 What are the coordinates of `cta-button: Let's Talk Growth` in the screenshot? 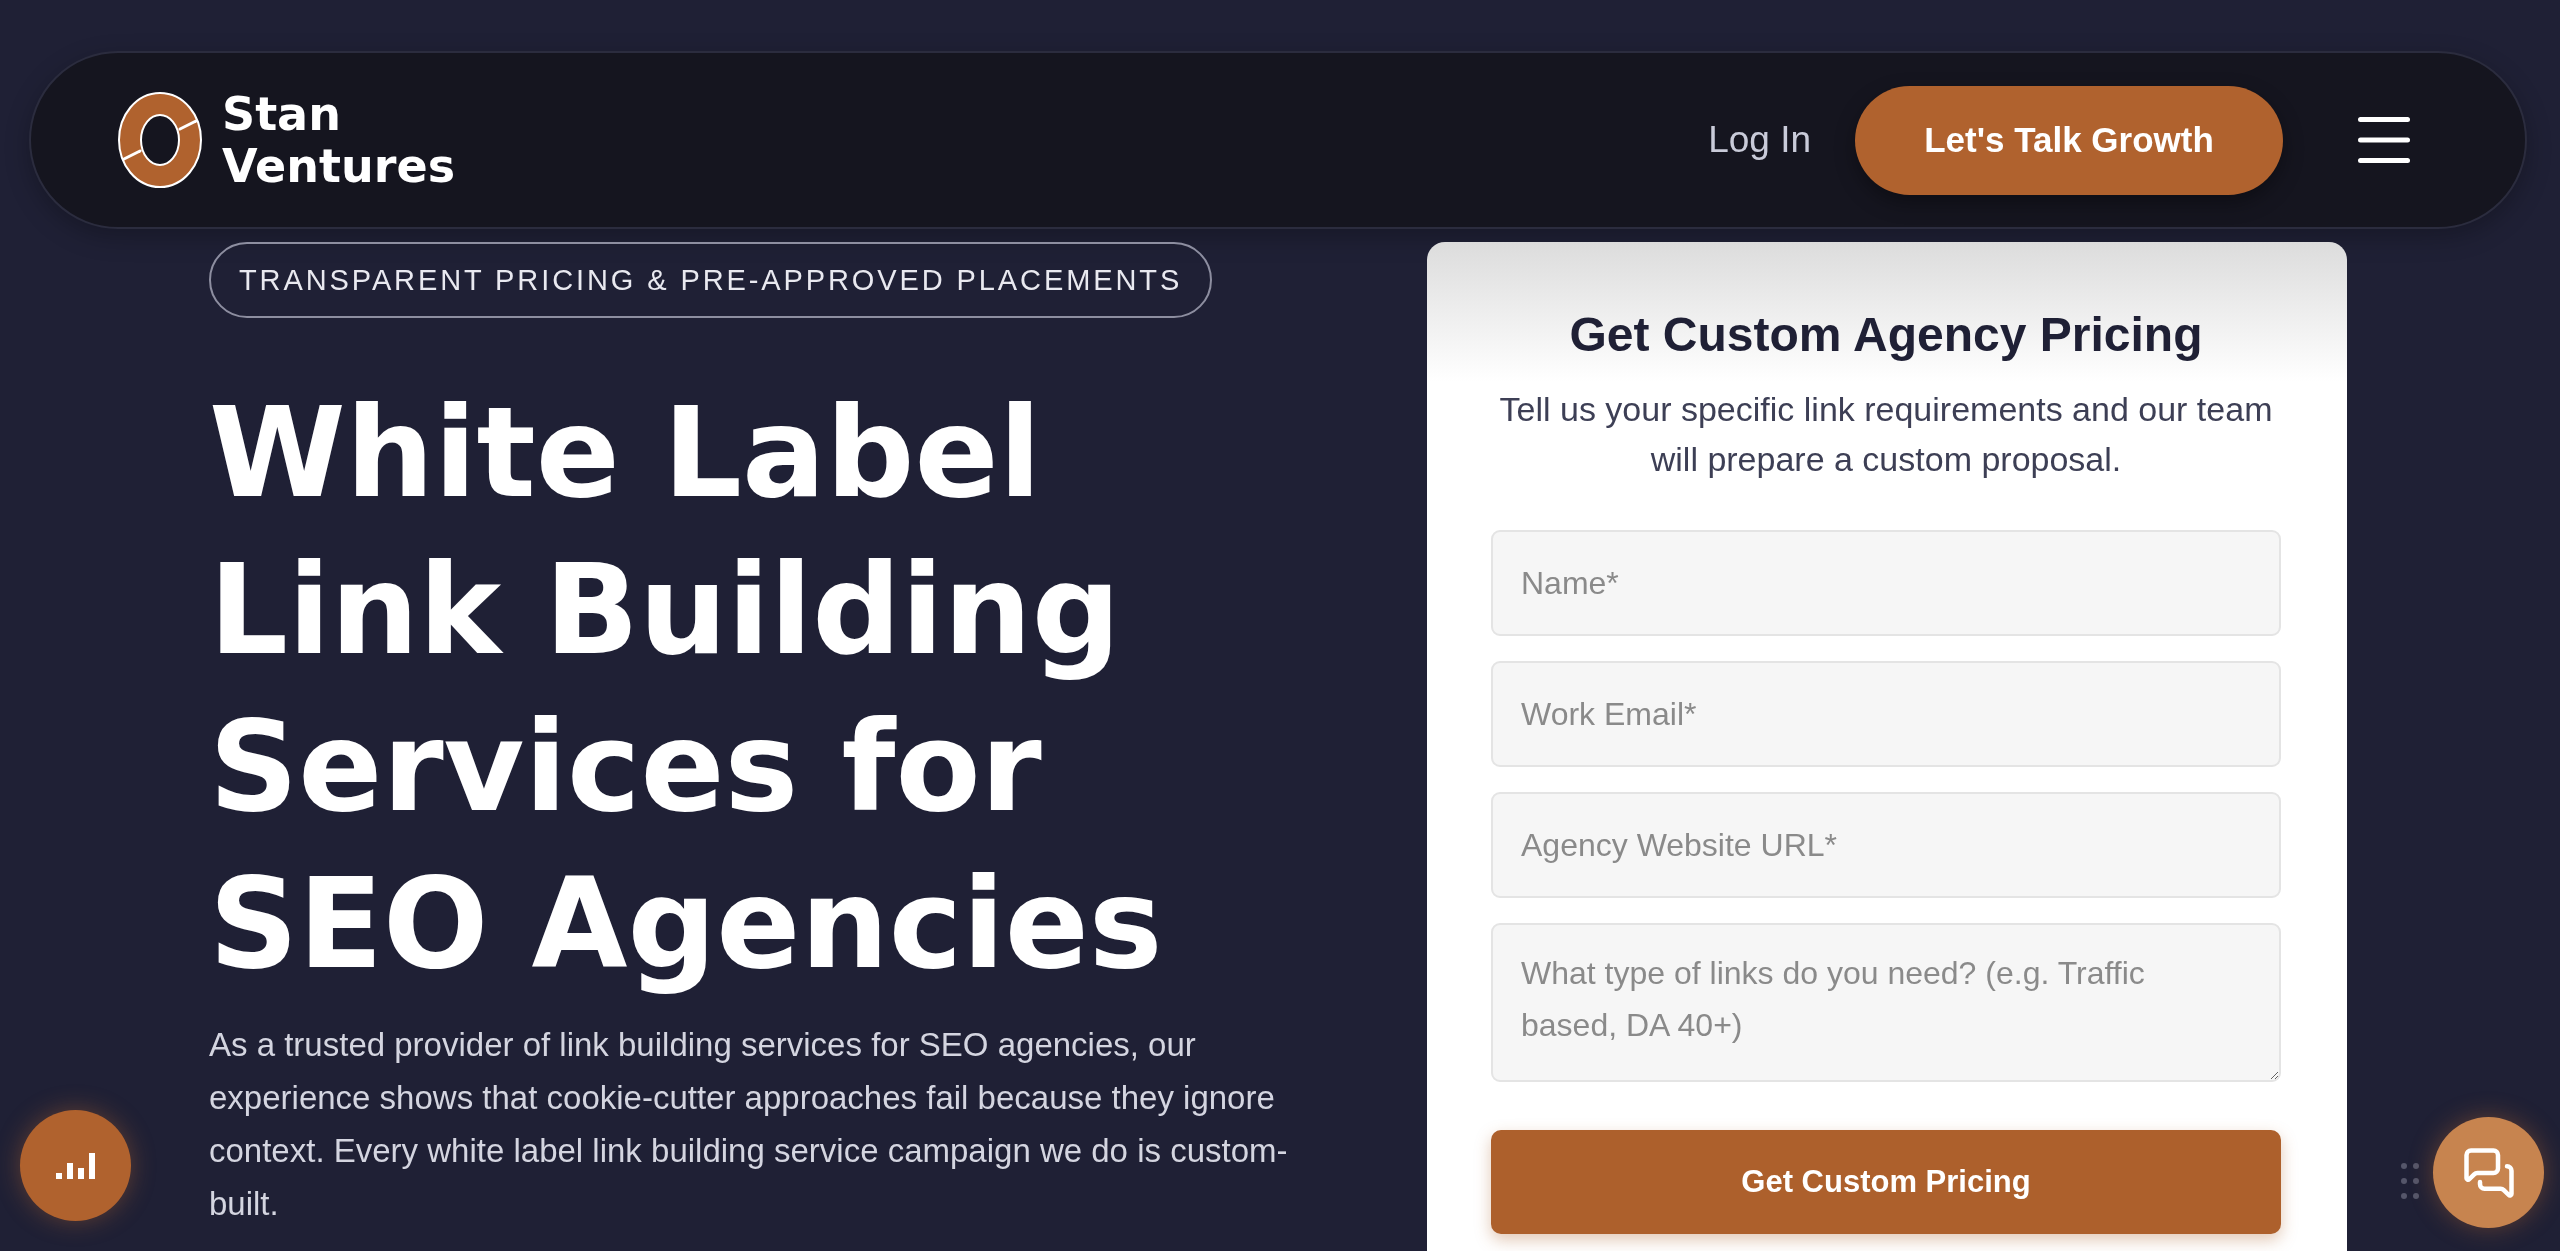 It's located at (2069, 140).